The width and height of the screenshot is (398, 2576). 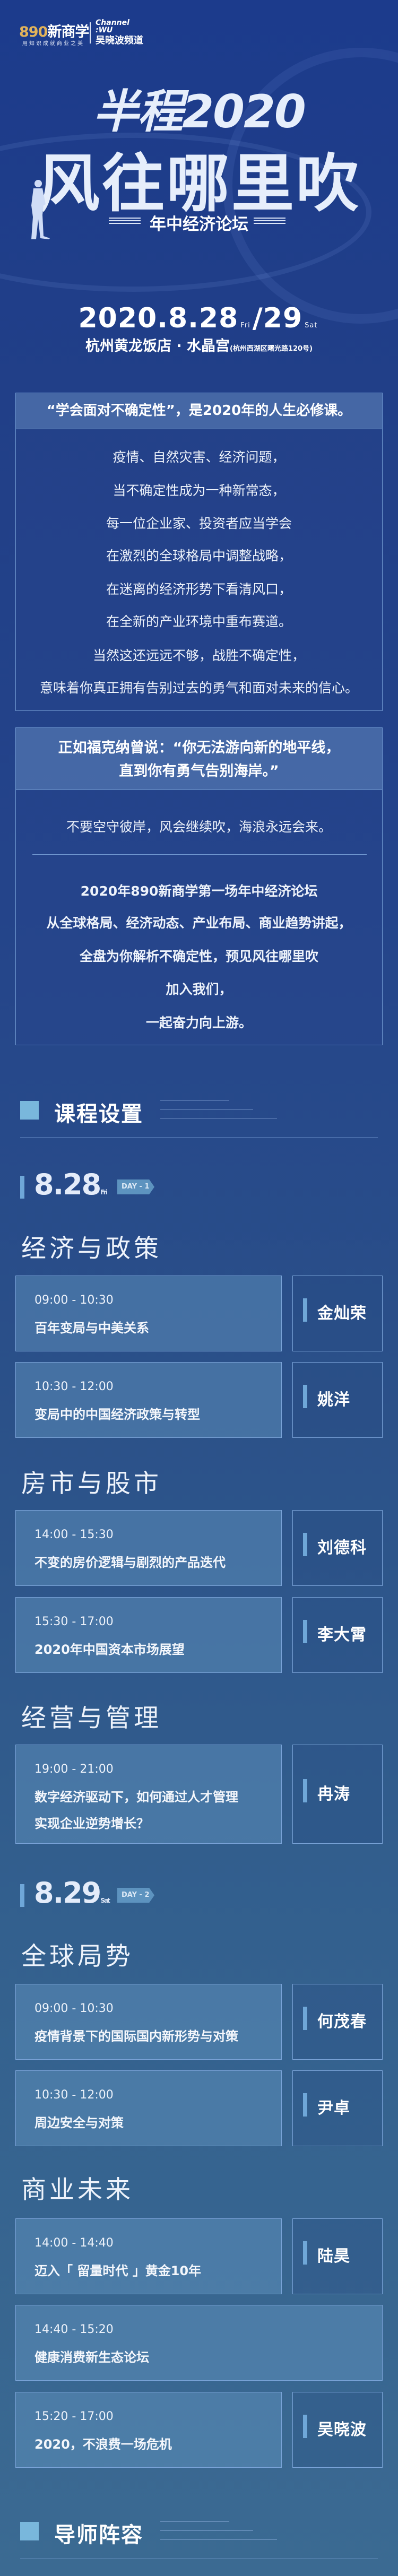 I want to click on session-title: 数字经济驱动下，如何通过人才管理, so click(x=136, y=1797).